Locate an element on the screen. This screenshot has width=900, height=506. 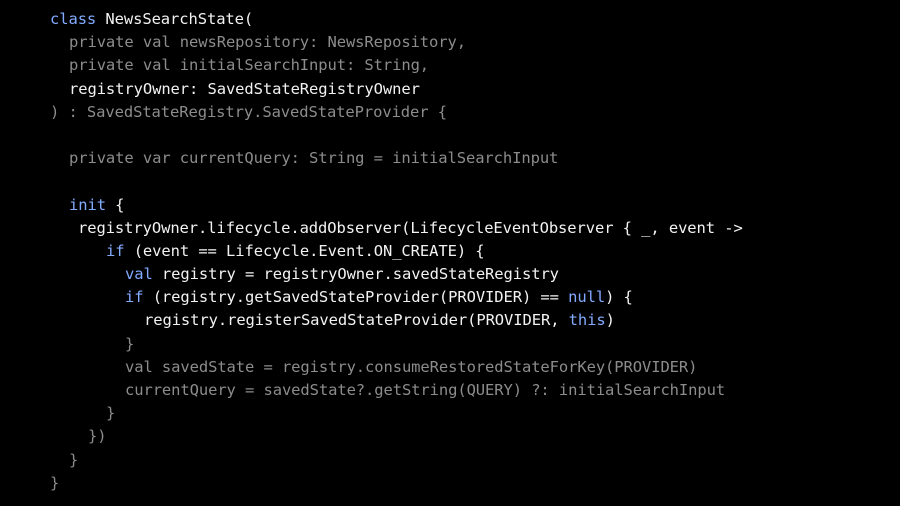
code-token: }) is located at coordinates (97, 436).